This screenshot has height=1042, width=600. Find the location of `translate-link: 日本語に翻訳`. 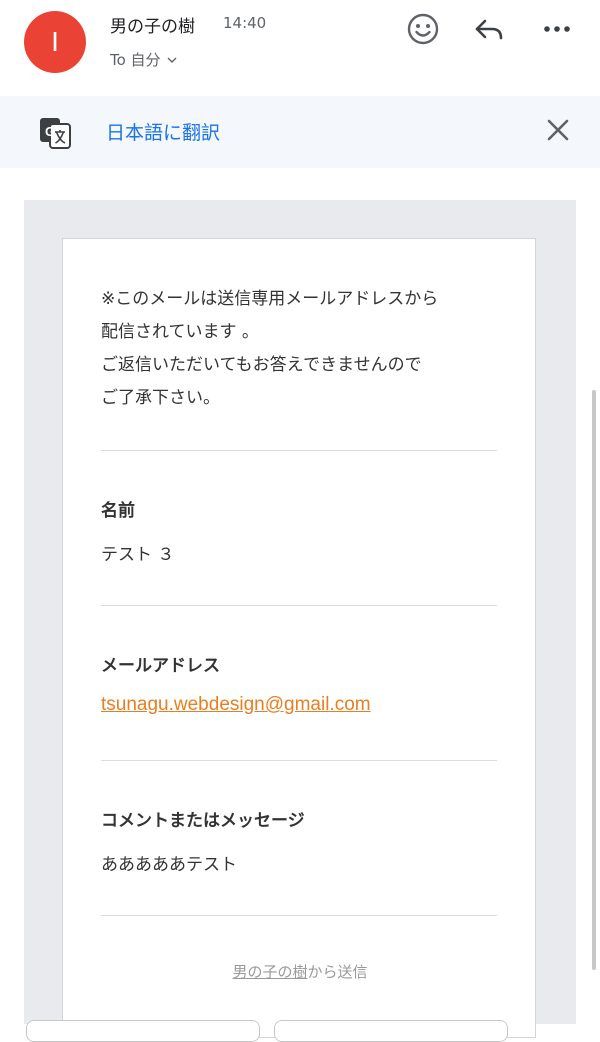

translate-link: 日本語に翻訳 is located at coordinates (163, 131).